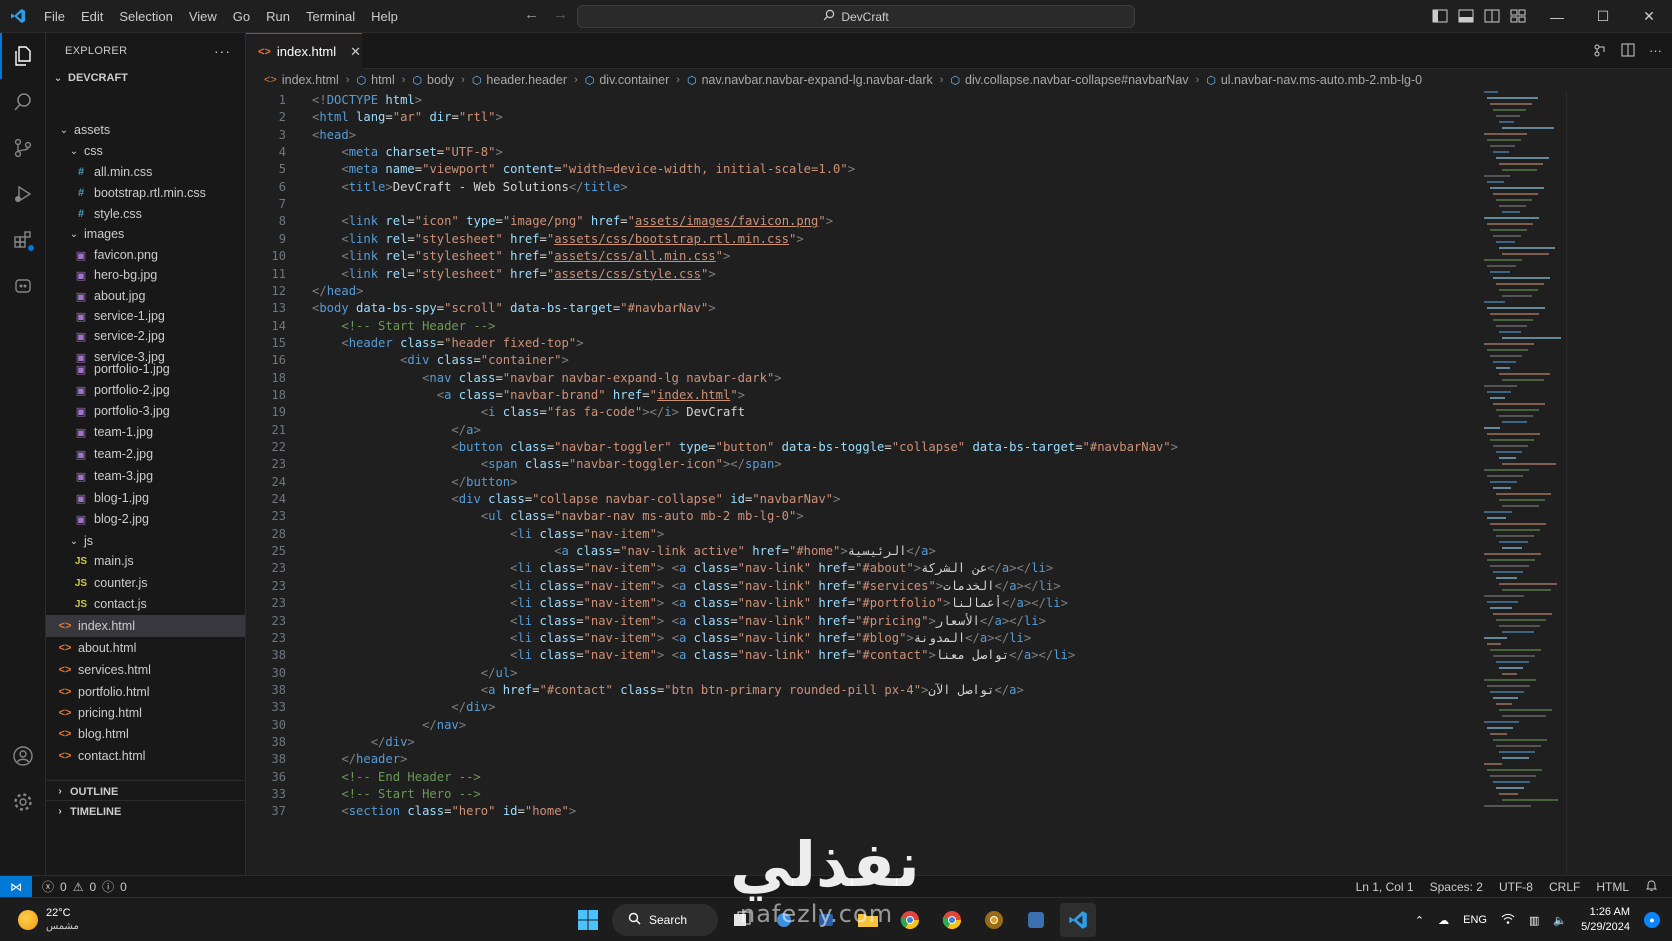 Image resolution: width=1672 pixels, height=941 pixels. What do you see at coordinates (1605, 920) in the screenshot?
I see `clock: 1:26 AM 5/29/2024` at bounding box center [1605, 920].